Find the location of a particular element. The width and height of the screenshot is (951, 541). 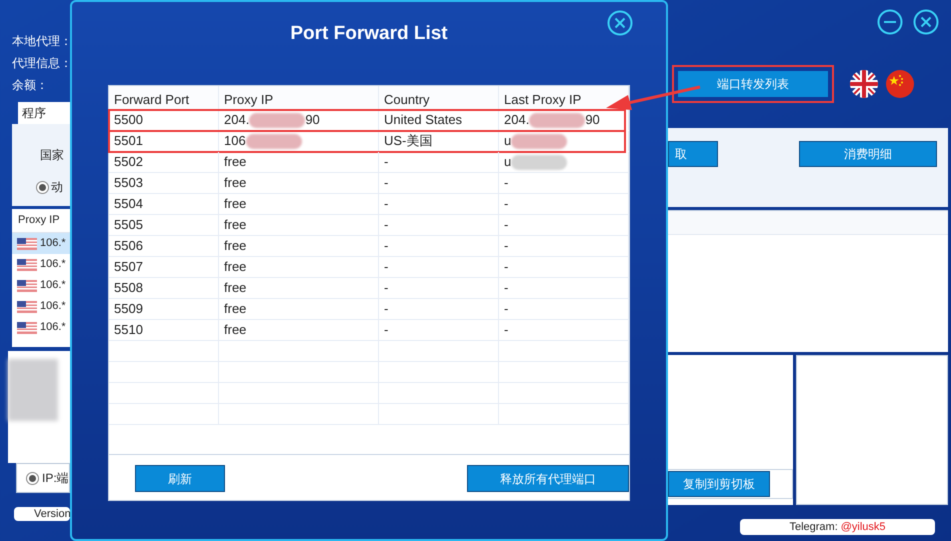

port-number: 5504 is located at coordinates (128, 204).